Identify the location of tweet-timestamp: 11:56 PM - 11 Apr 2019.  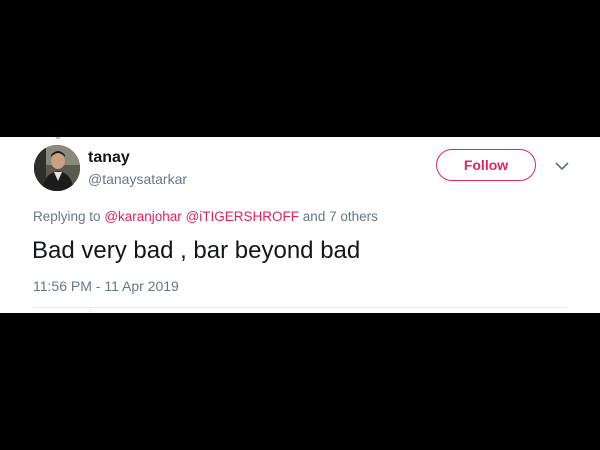
(106, 286).